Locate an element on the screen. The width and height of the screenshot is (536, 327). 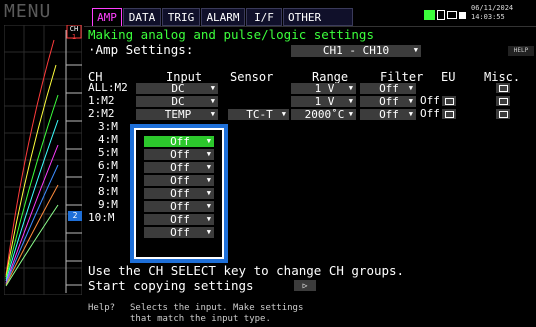
copy-settings-label: Start copying settings is located at coordinates (171, 285).